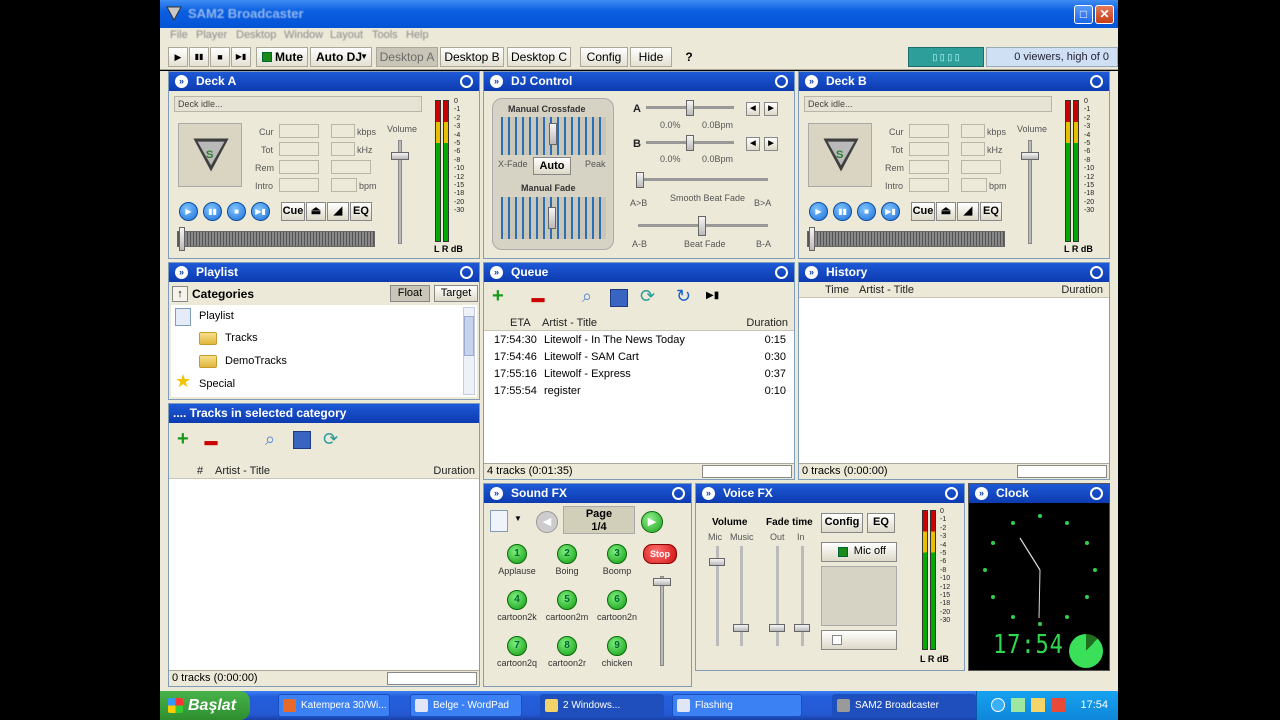  What do you see at coordinates (812, 239) in the screenshot?
I see `deck-b-position-handle` at bounding box center [812, 239].